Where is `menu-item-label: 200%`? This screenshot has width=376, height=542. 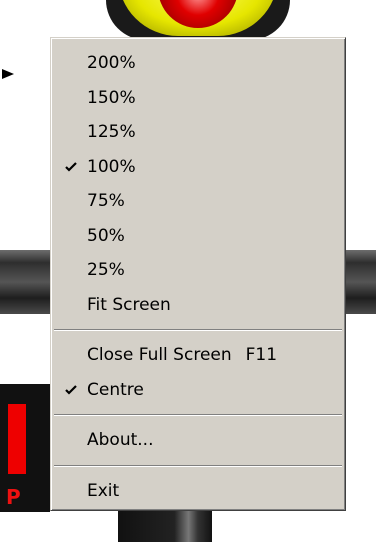 menu-item-label: 200% is located at coordinates (111, 63).